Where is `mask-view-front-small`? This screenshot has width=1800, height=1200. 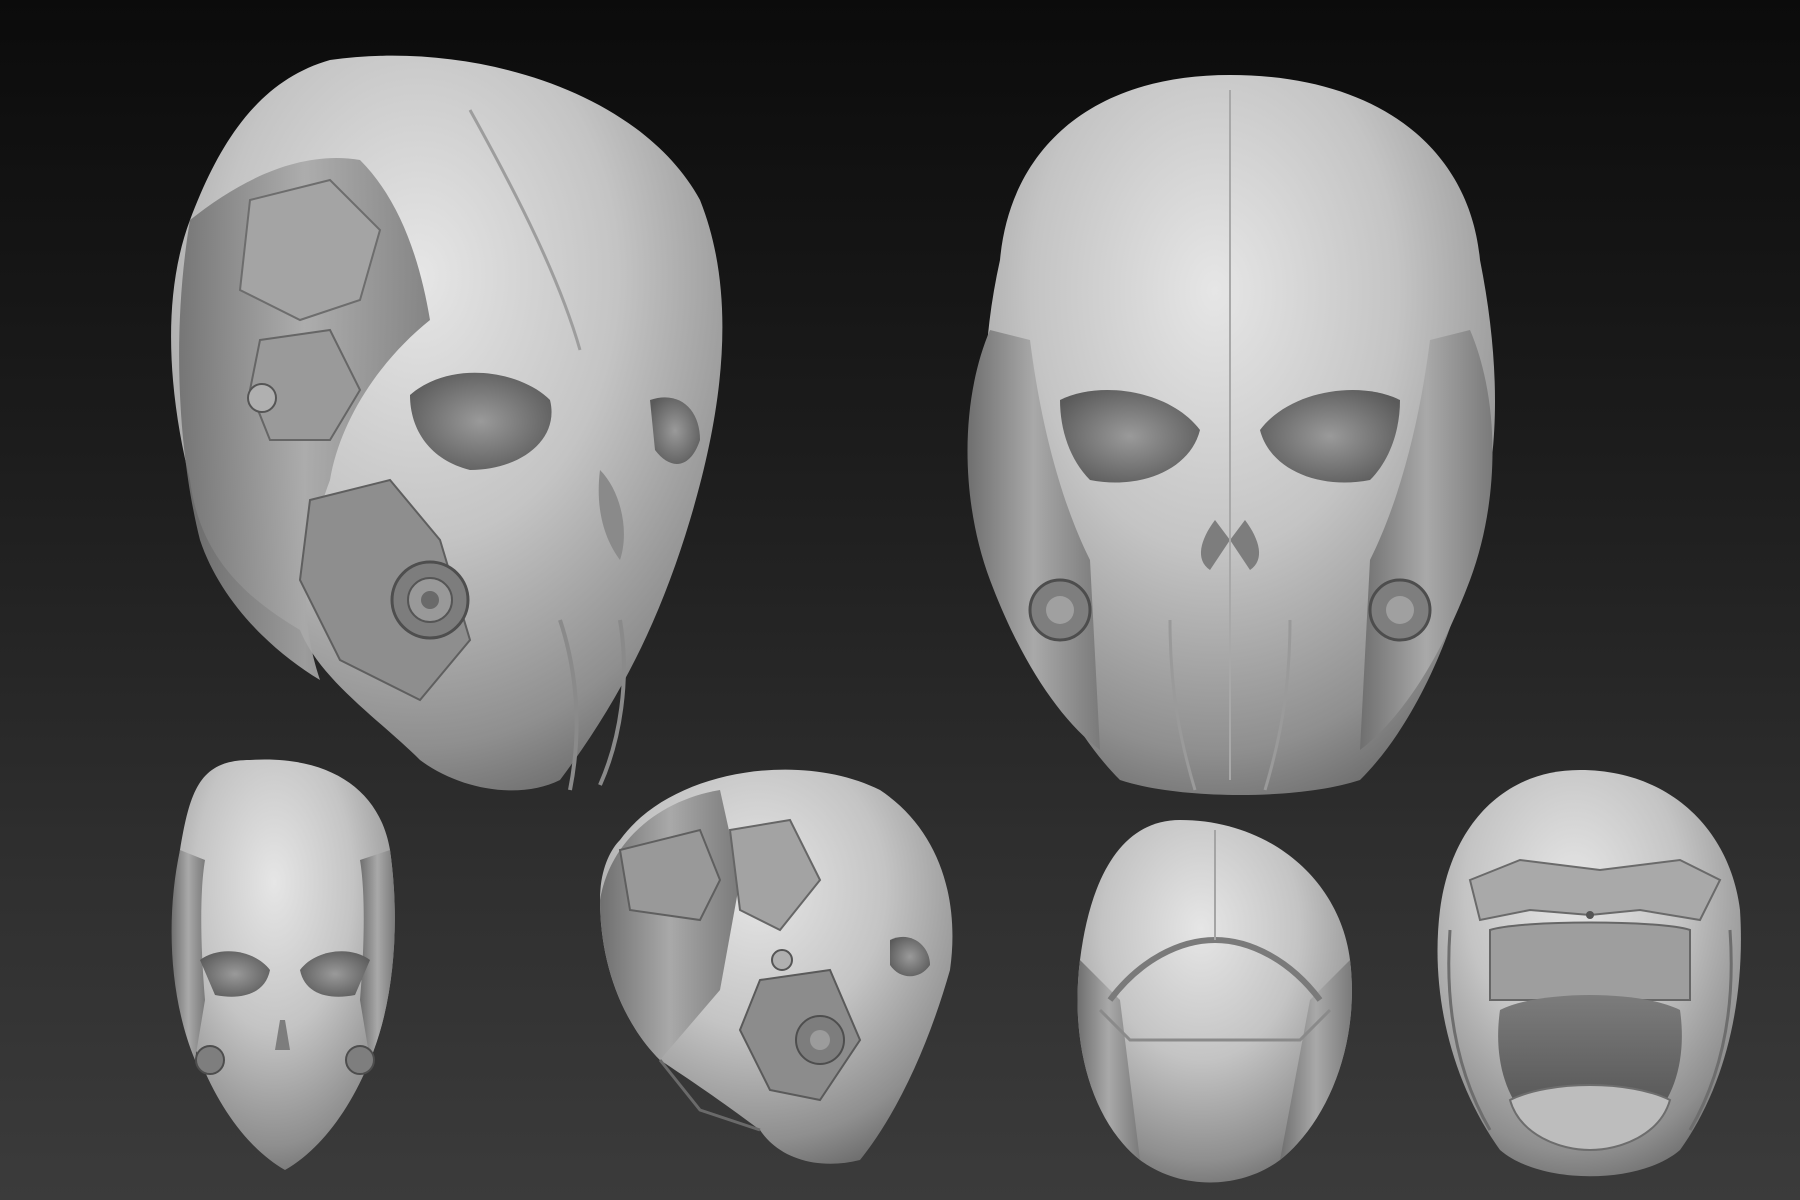
mask-view-front-small is located at coordinates (283, 964).